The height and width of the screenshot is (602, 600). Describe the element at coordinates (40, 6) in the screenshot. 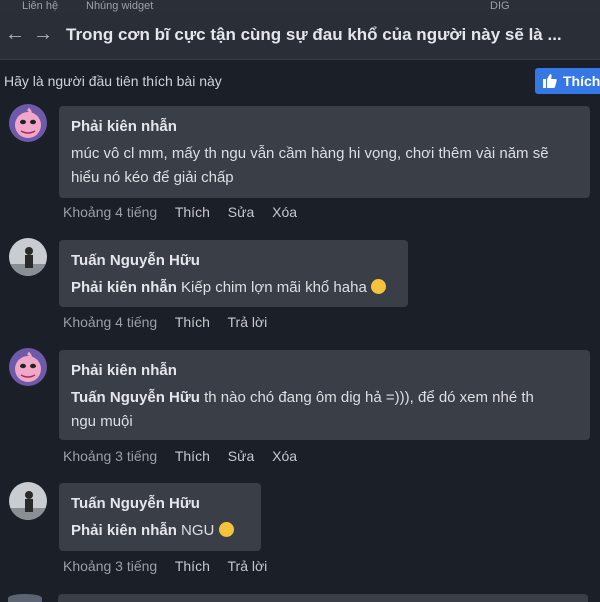

I see `menu-contact-link: Liên hệ` at that location.